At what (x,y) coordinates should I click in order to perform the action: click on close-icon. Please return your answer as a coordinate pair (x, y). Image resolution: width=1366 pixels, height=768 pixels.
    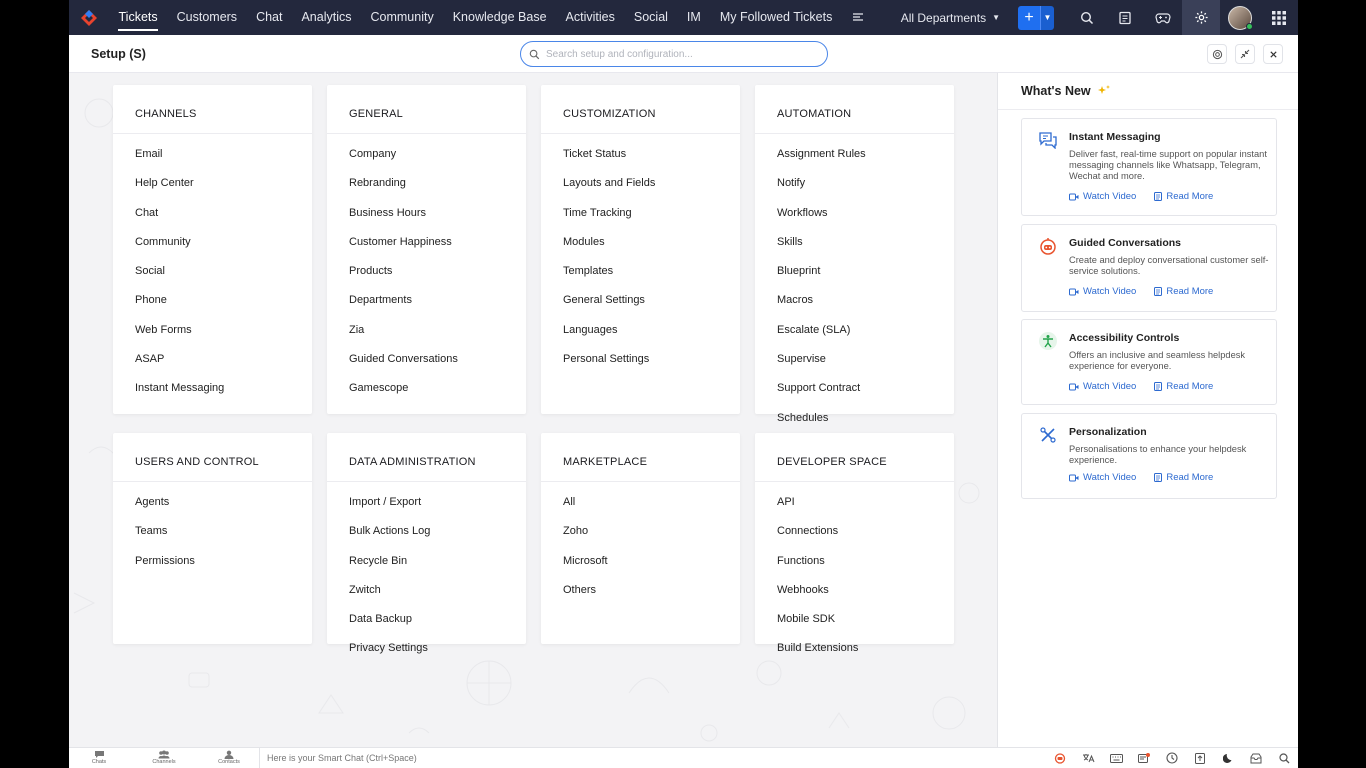
    Looking at the image, I should click on (1273, 54).